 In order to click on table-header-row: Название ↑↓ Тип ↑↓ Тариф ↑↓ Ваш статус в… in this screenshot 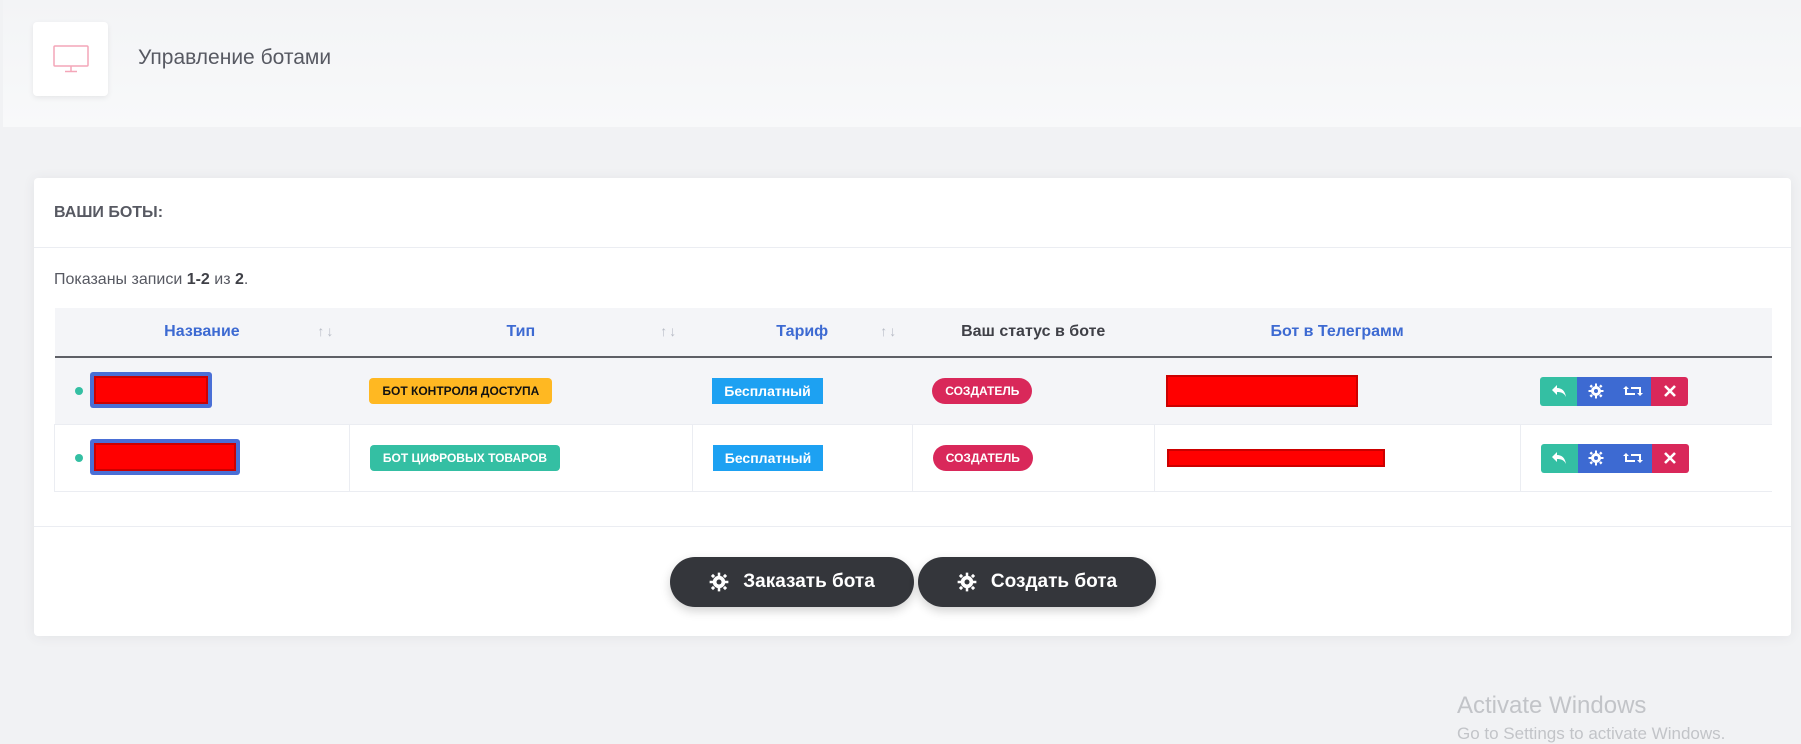, I will do `click(913, 333)`.